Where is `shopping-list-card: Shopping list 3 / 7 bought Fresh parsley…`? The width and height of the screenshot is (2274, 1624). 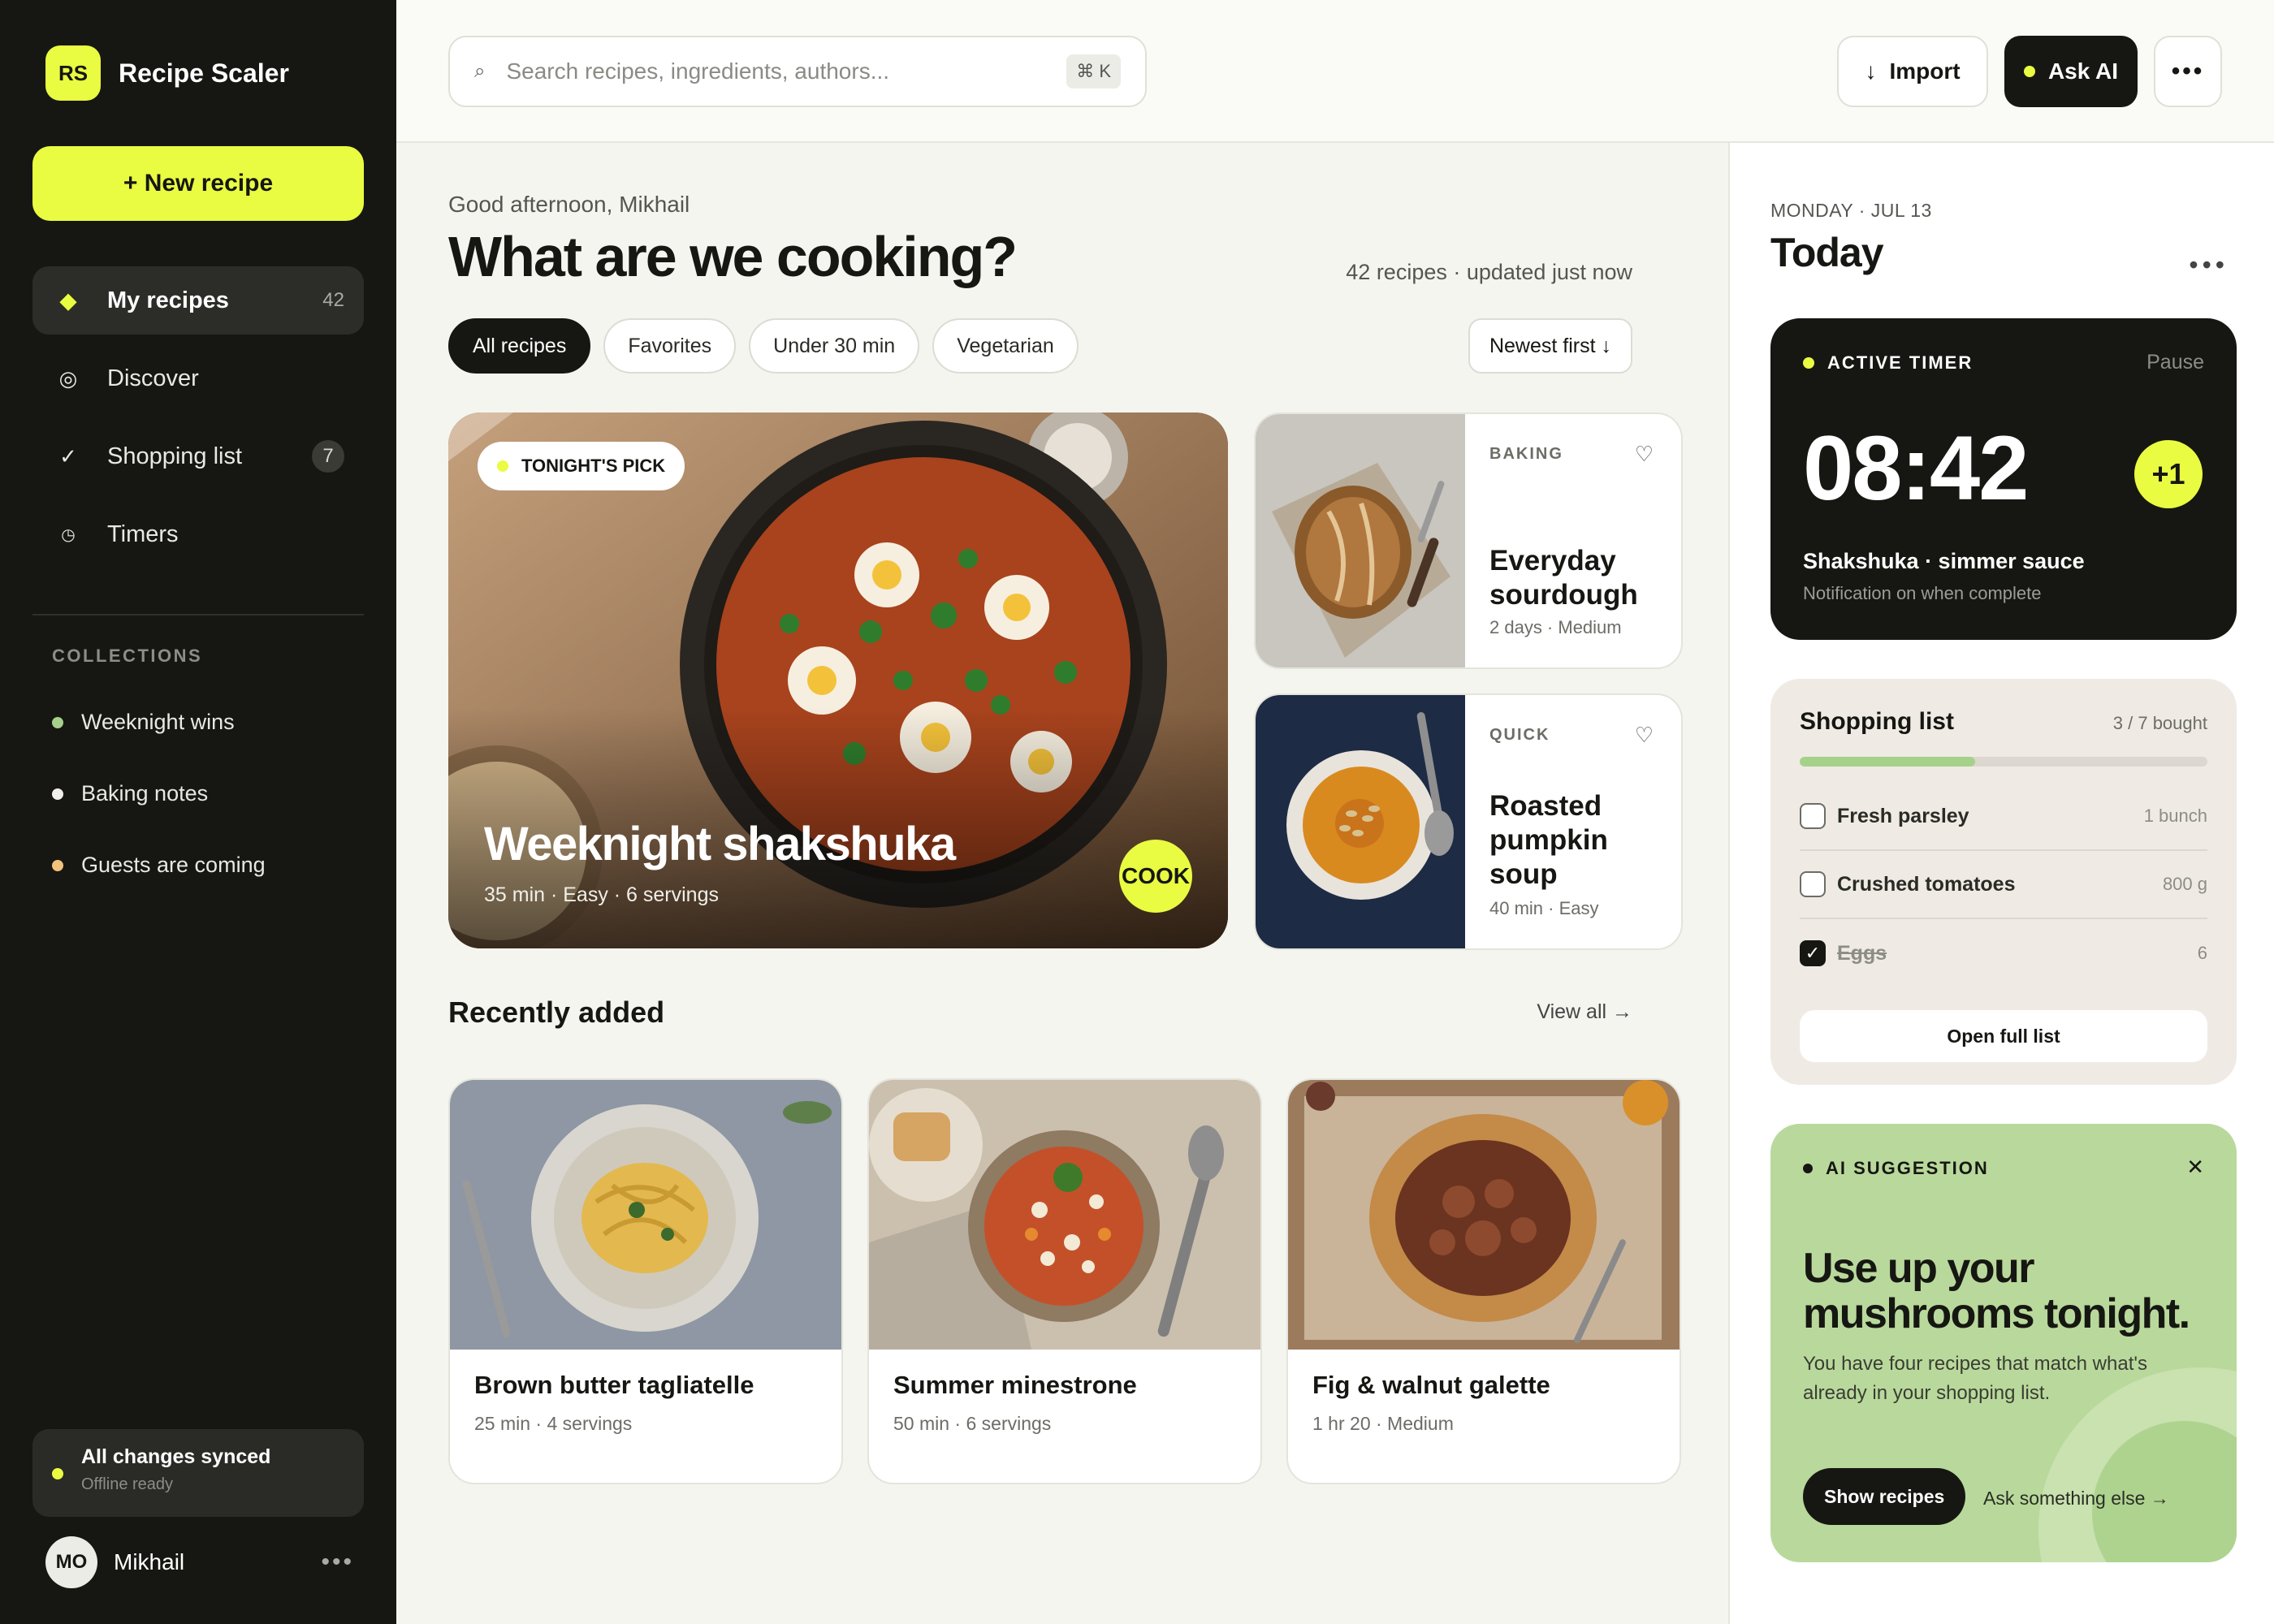 shopping-list-card: Shopping list 3 / 7 bought Fresh parsley… is located at coordinates (2003, 882).